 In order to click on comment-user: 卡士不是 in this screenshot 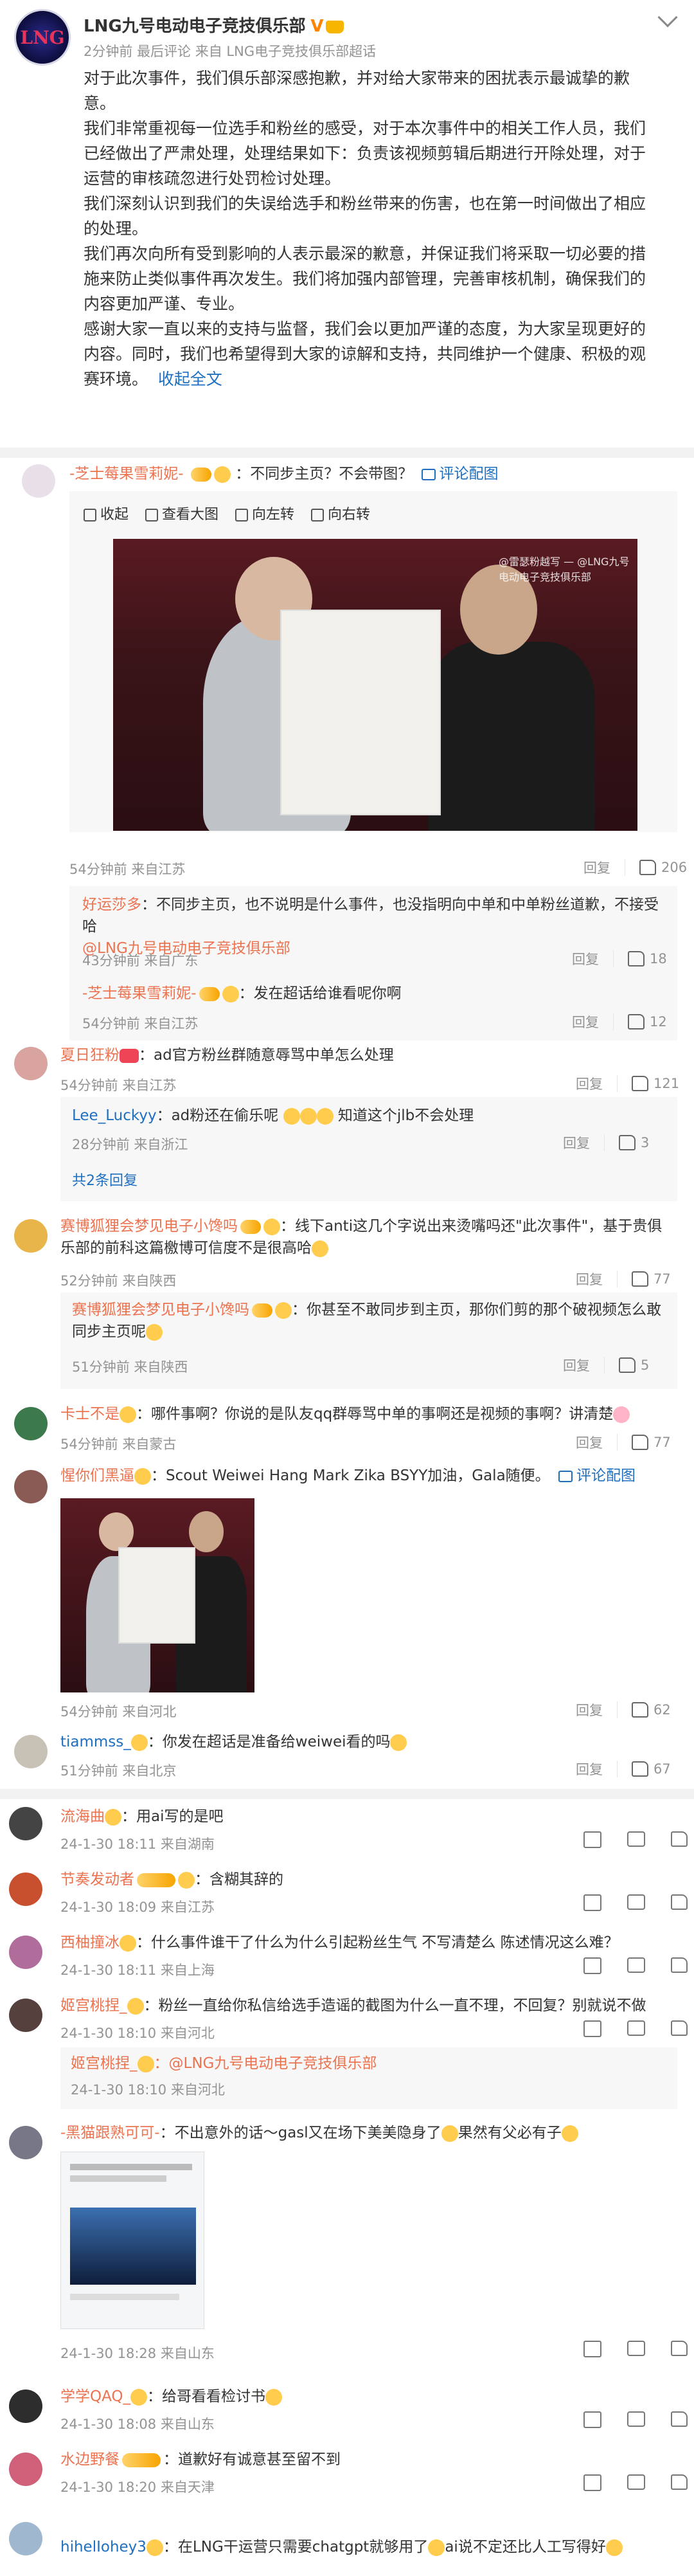, I will do `click(90, 1414)`.